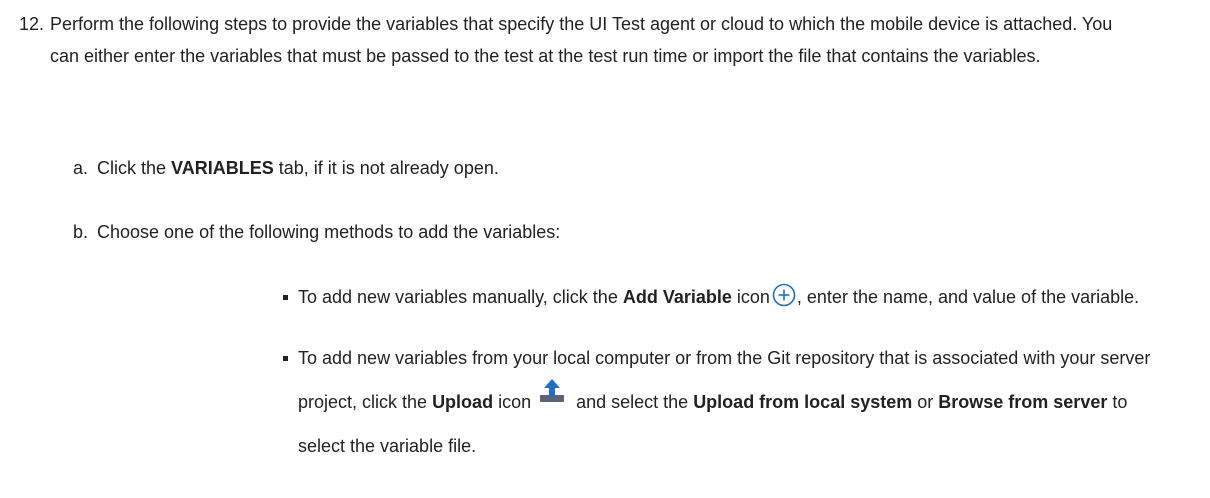 This screenshot has width=1210, height=498. Describe the element at coordinates (222, 168) in the screenshot. I see `variables-tab-name: VARIABLES` at that location.